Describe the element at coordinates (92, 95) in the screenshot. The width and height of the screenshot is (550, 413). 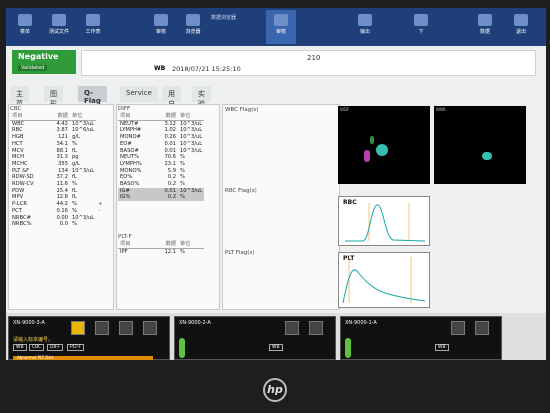
I see `tab-q-flag: Q-Flag` at that location.